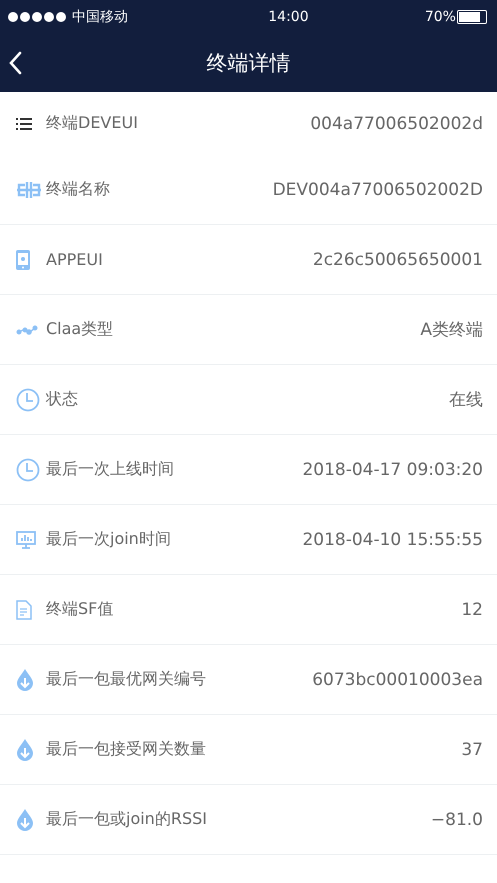 This screenshot has height=883, width=497. I want to click on connector-icon, so click(29, 189).